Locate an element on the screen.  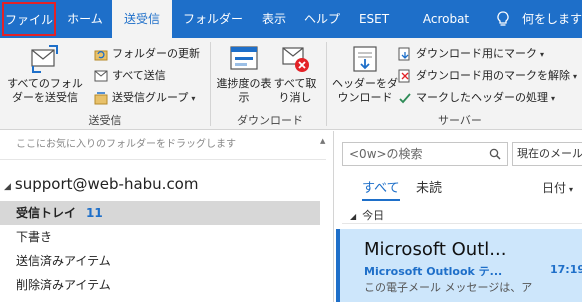
account-node: ◢ support@web-habu.com is located at coordinates (101, 184).